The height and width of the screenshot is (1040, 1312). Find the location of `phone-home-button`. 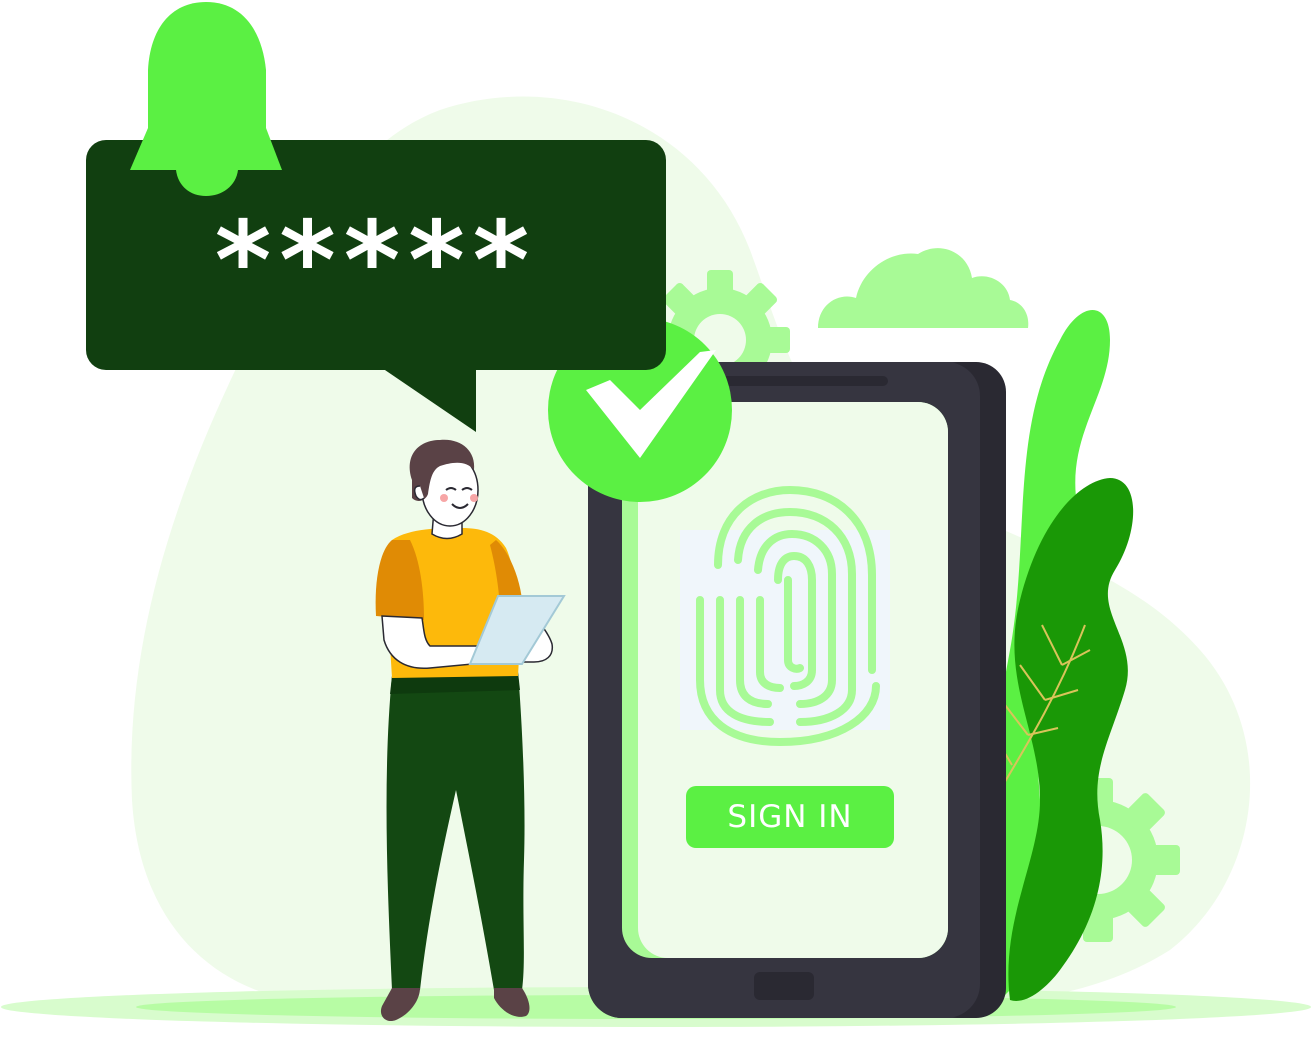

phone-home-button is located at coordinates (784, 986).